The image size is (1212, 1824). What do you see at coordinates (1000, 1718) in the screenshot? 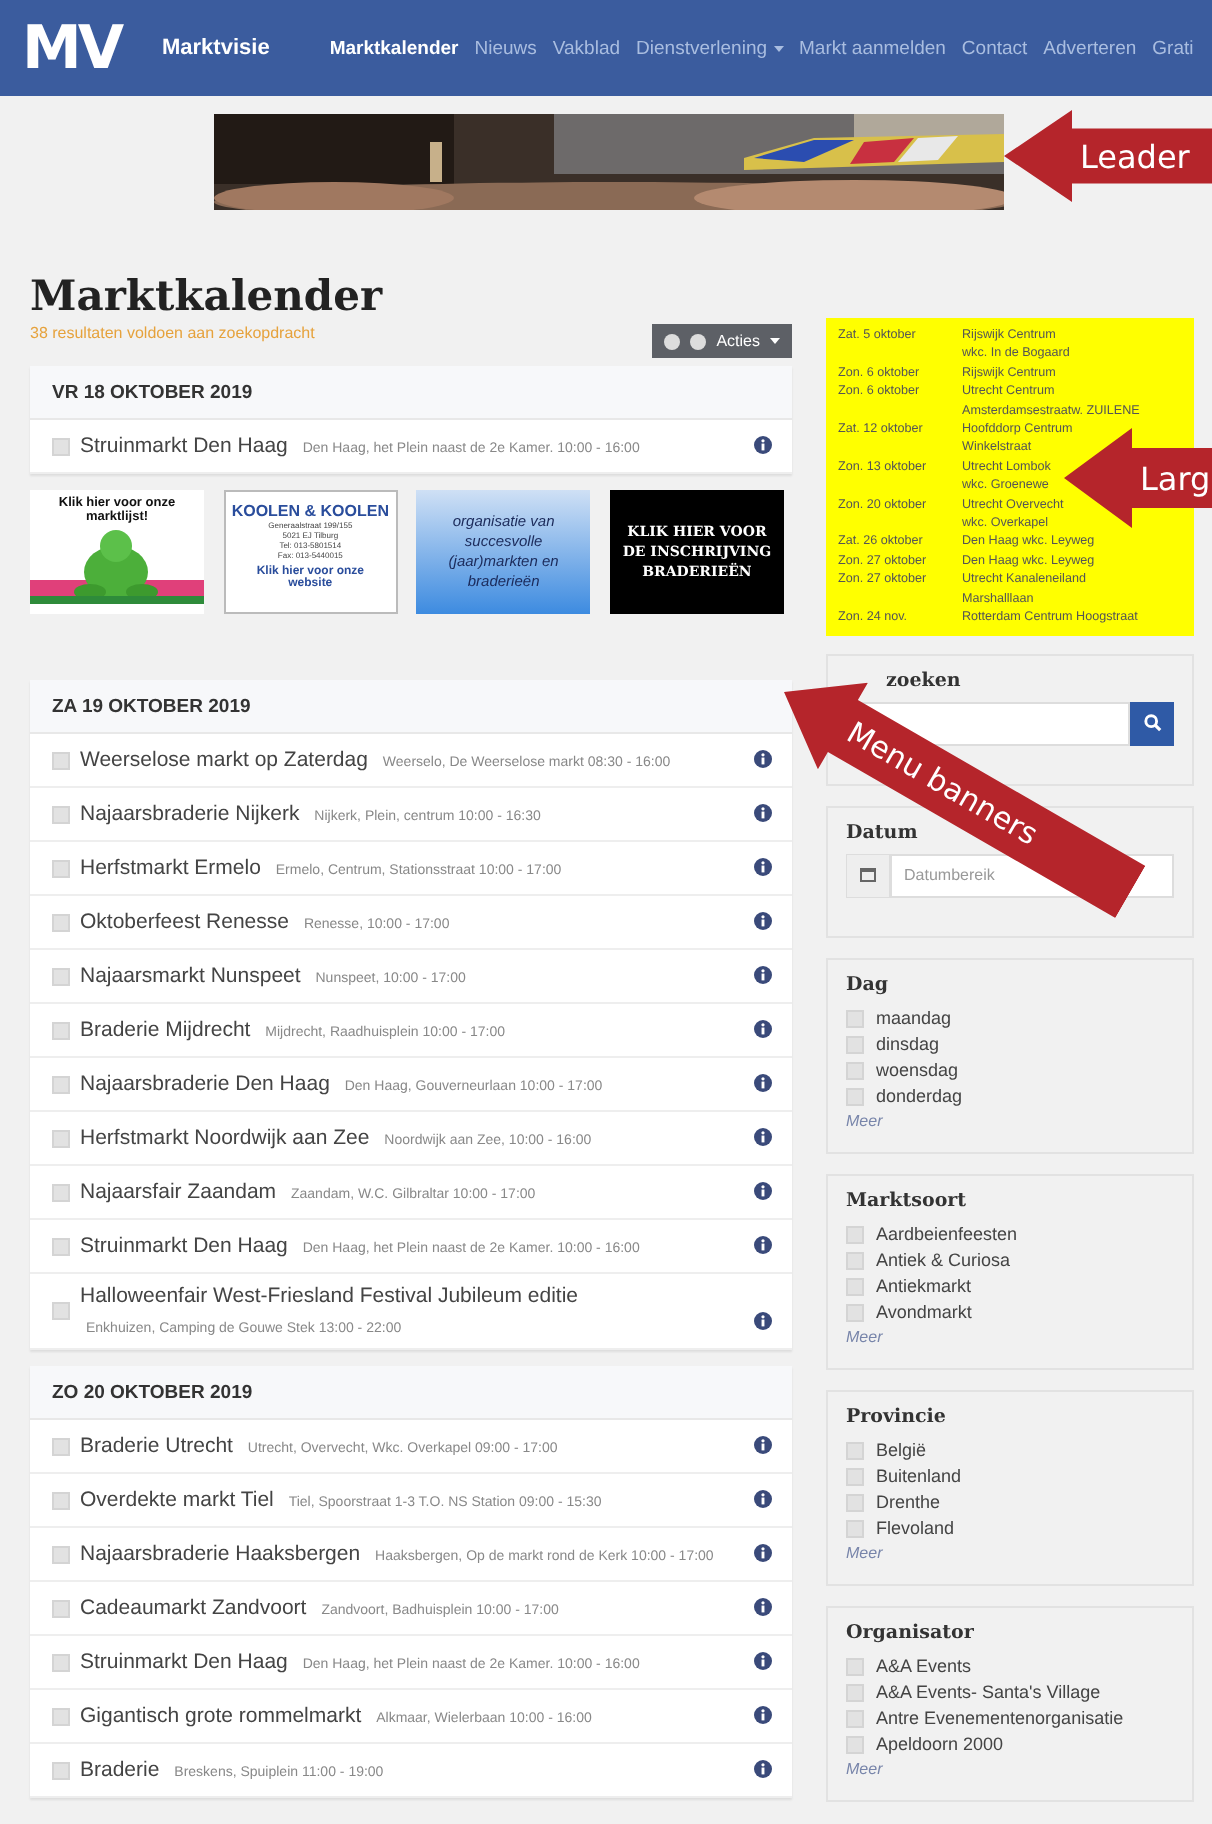
I see `filter-option: Antre Evenementenorganisatie` at bounding box center [1000, 1718].